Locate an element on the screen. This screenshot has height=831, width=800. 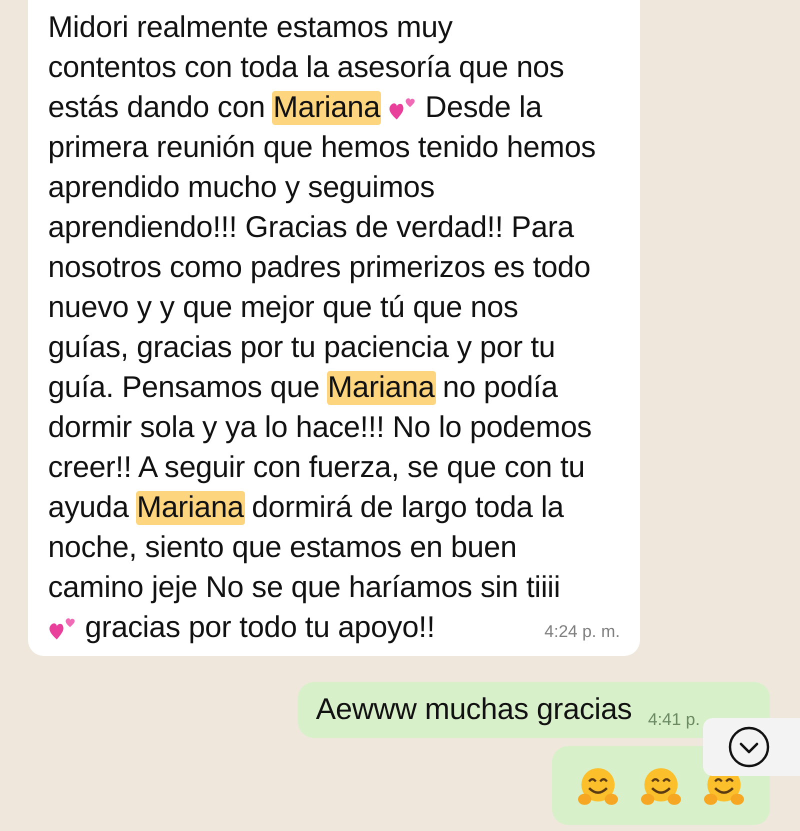
message-text: Desde la is located at coordinates (483, 108).